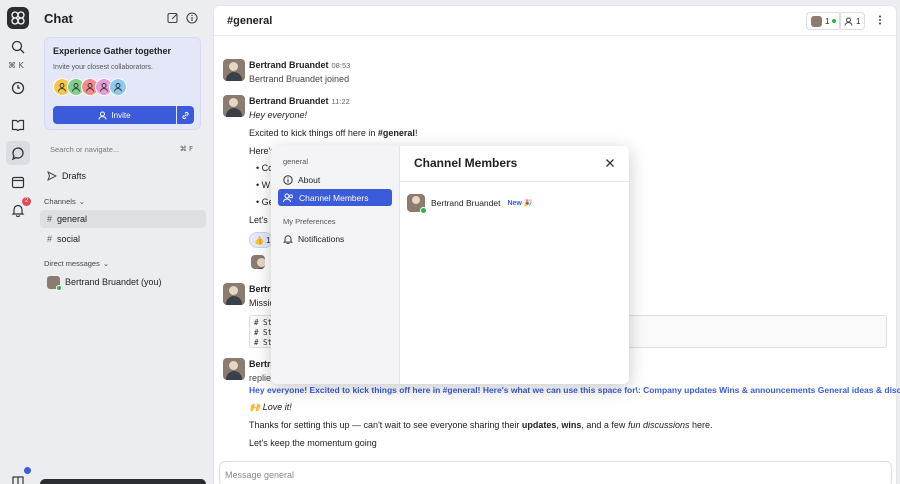 This screenshot has width=900, height=484. What do you see at coordinates (263, 185) in the screenshot?
I see `list-item: • W` at bounding box center [263, 185].